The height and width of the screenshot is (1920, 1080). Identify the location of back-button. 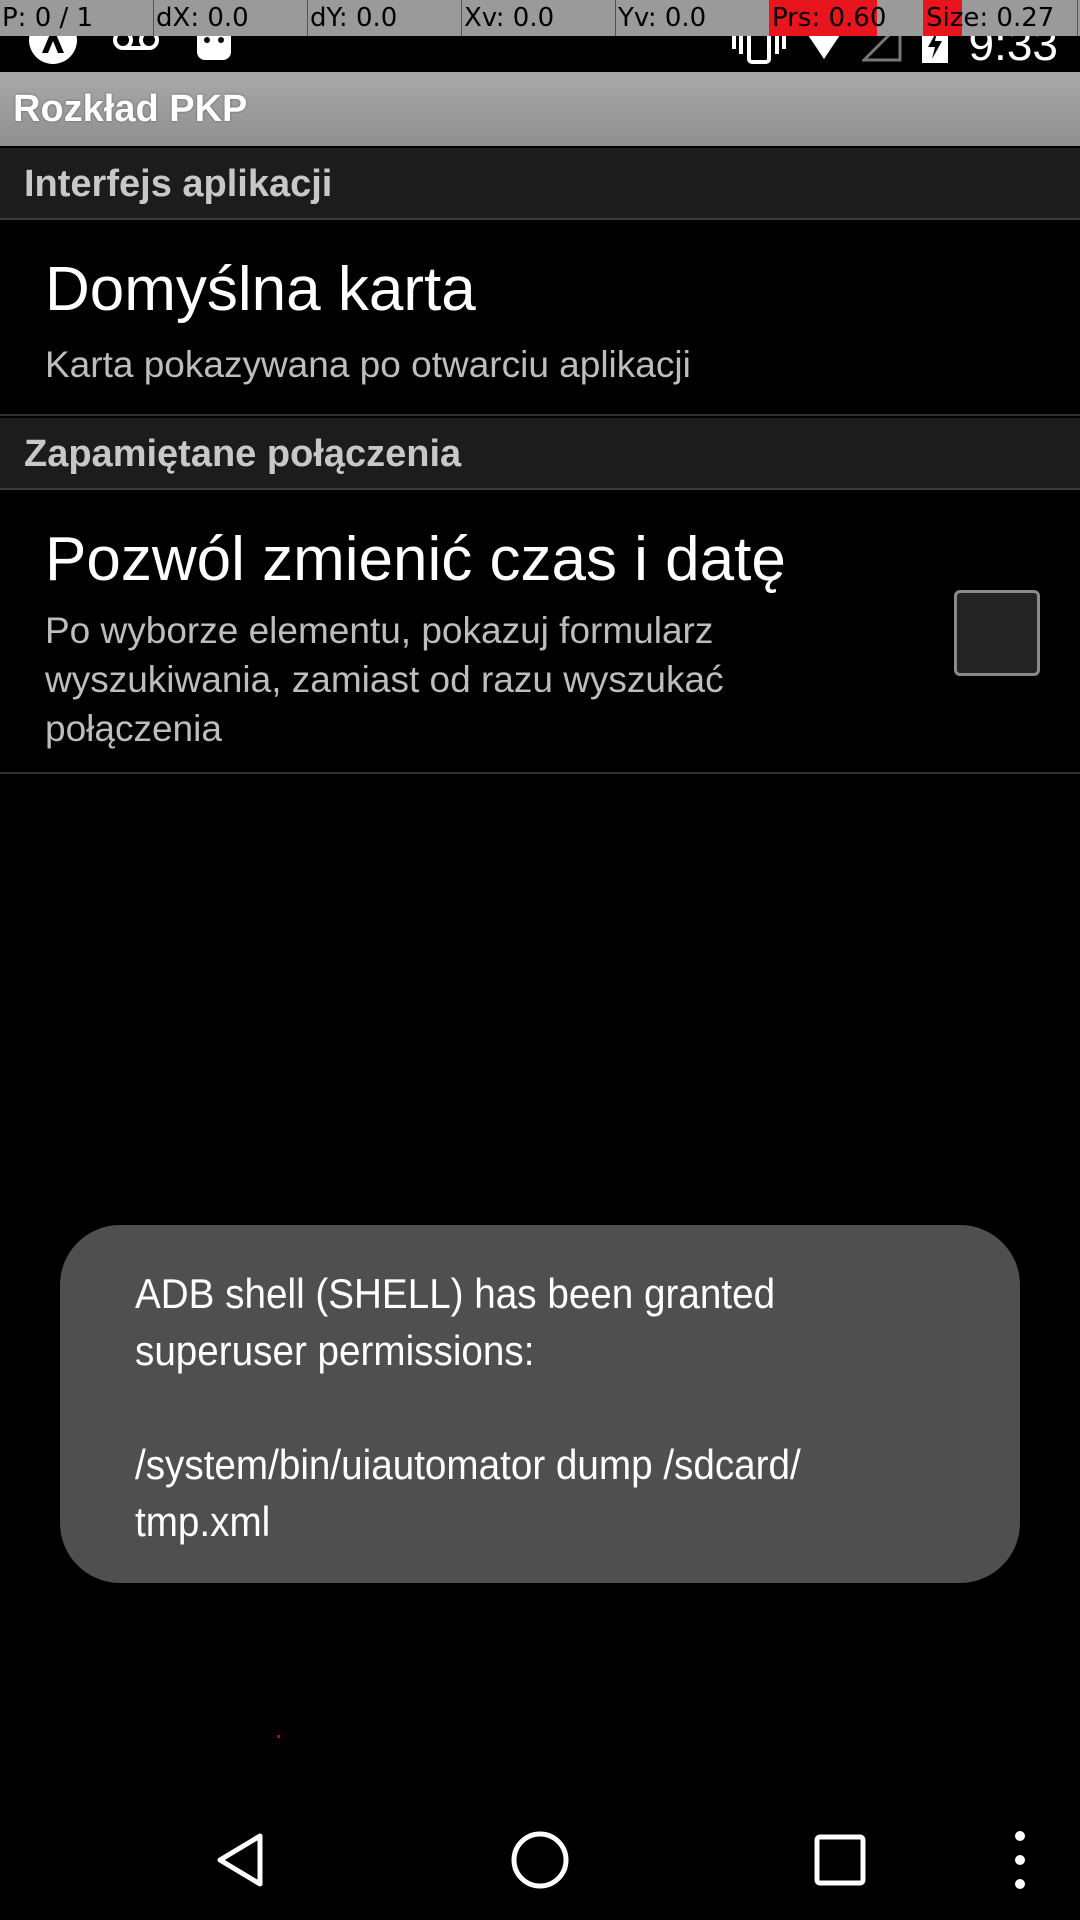
(240, 1860).